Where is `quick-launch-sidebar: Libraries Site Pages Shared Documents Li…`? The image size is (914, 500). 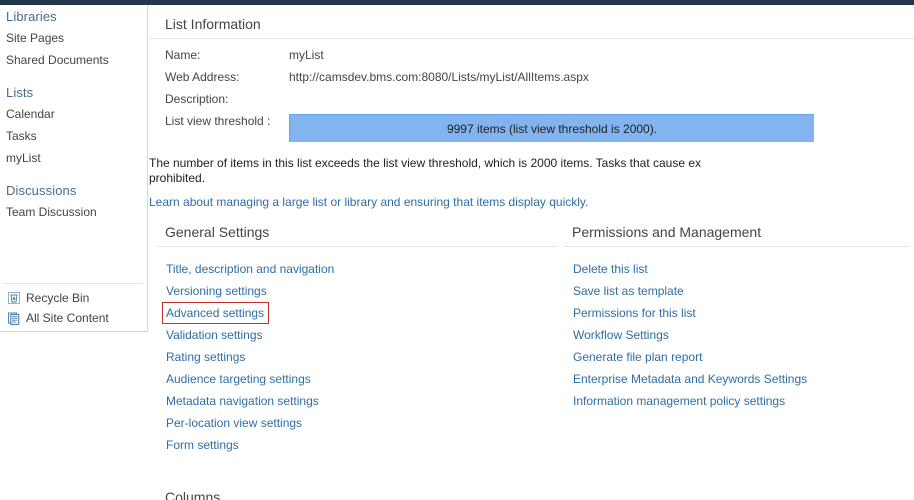
quick-launch-sidebar: Libraries Site Pages Shared Documents Li… is located at coordinates (74, 168).